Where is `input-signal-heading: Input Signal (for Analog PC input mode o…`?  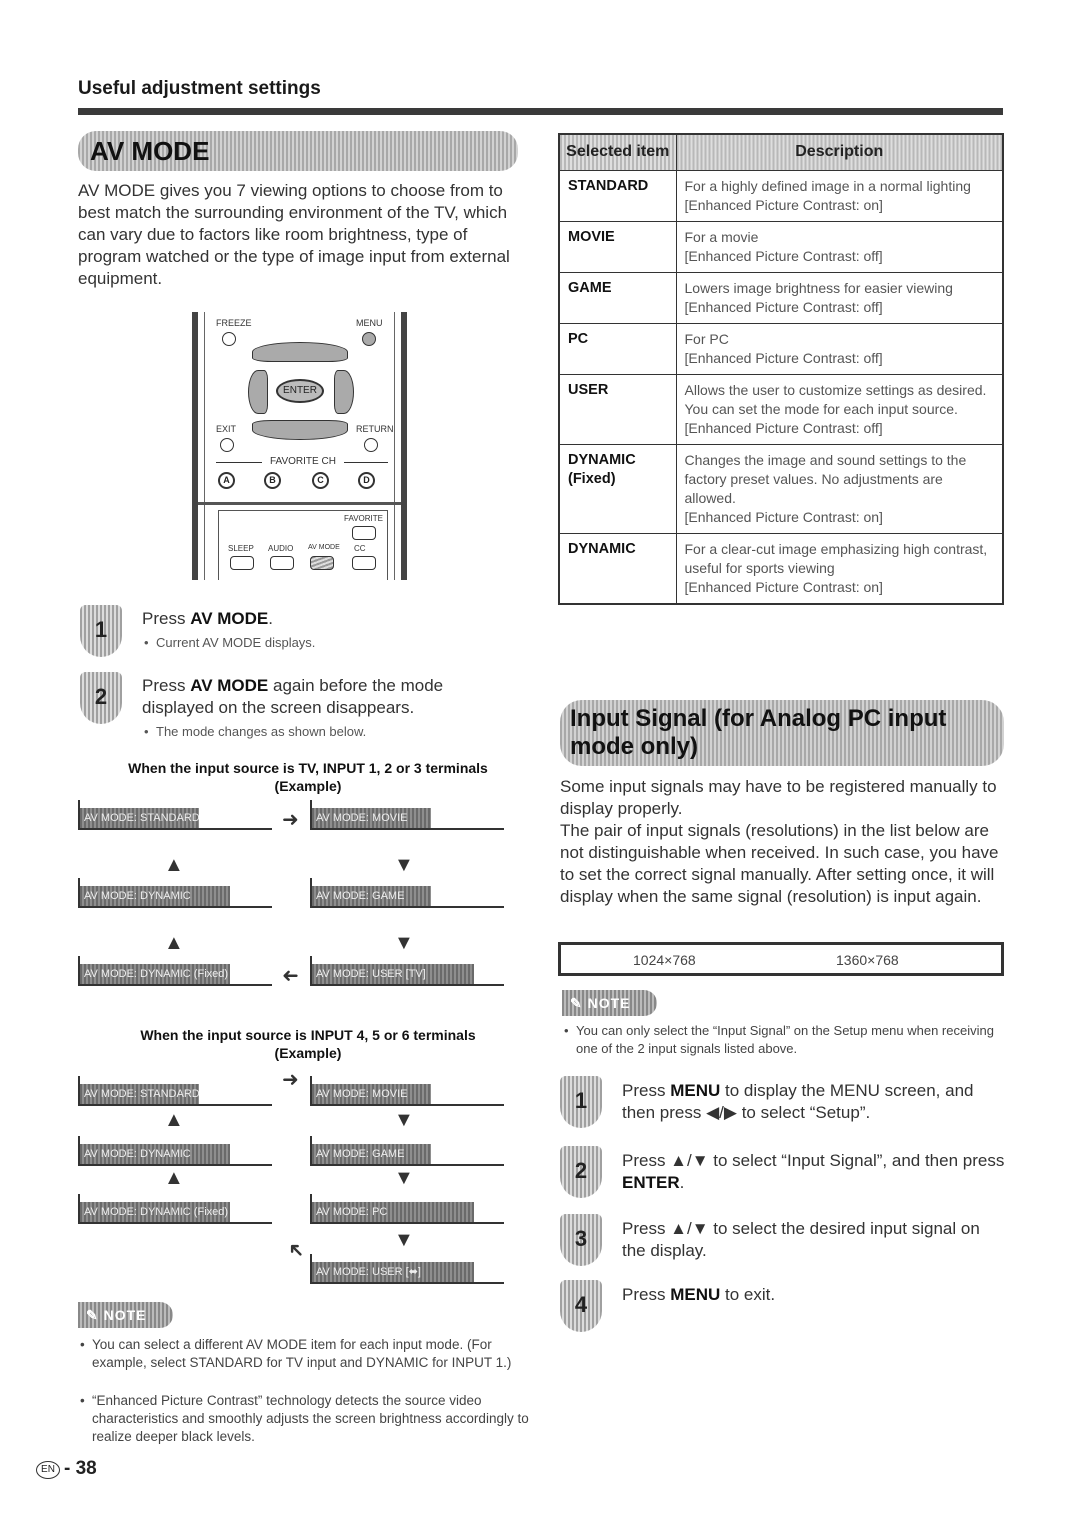
input-signal-heading: Input Signal (for Analog PC input mode o… is located at coordinates (782, 733).